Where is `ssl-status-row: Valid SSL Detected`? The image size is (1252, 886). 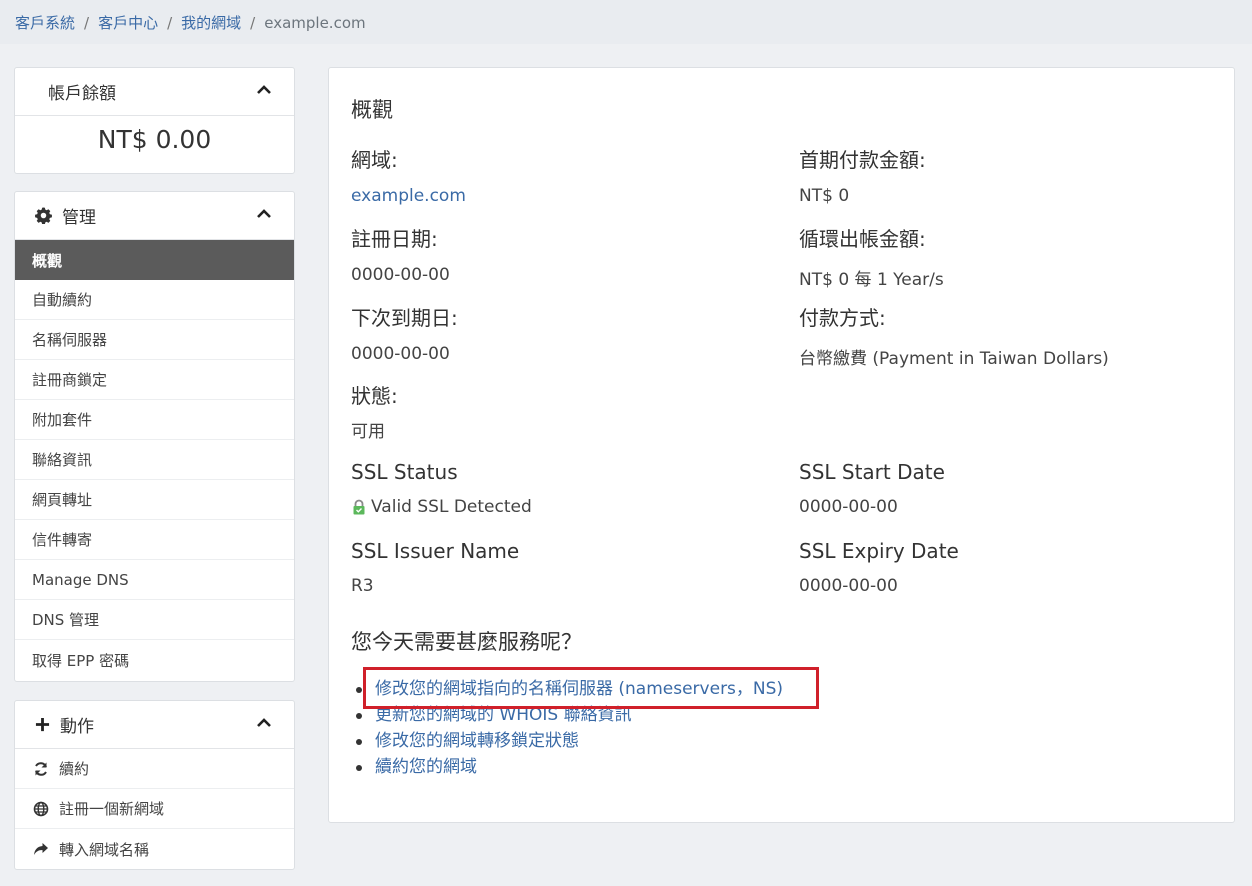
ssl-status-row: Valid SSL Detected is located at coordinates (441, 507).